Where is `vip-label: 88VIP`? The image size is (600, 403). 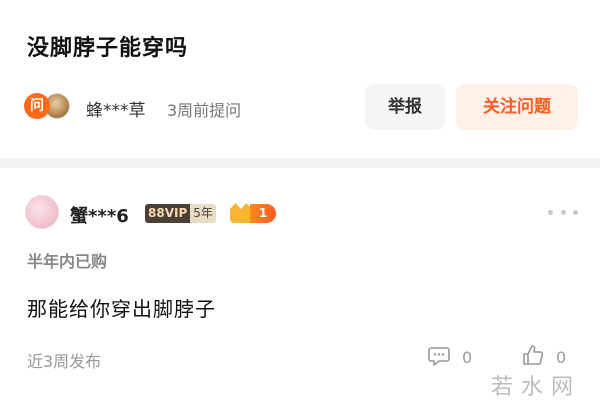
vip-label: 88VIP is located at coordinates (168, 213).